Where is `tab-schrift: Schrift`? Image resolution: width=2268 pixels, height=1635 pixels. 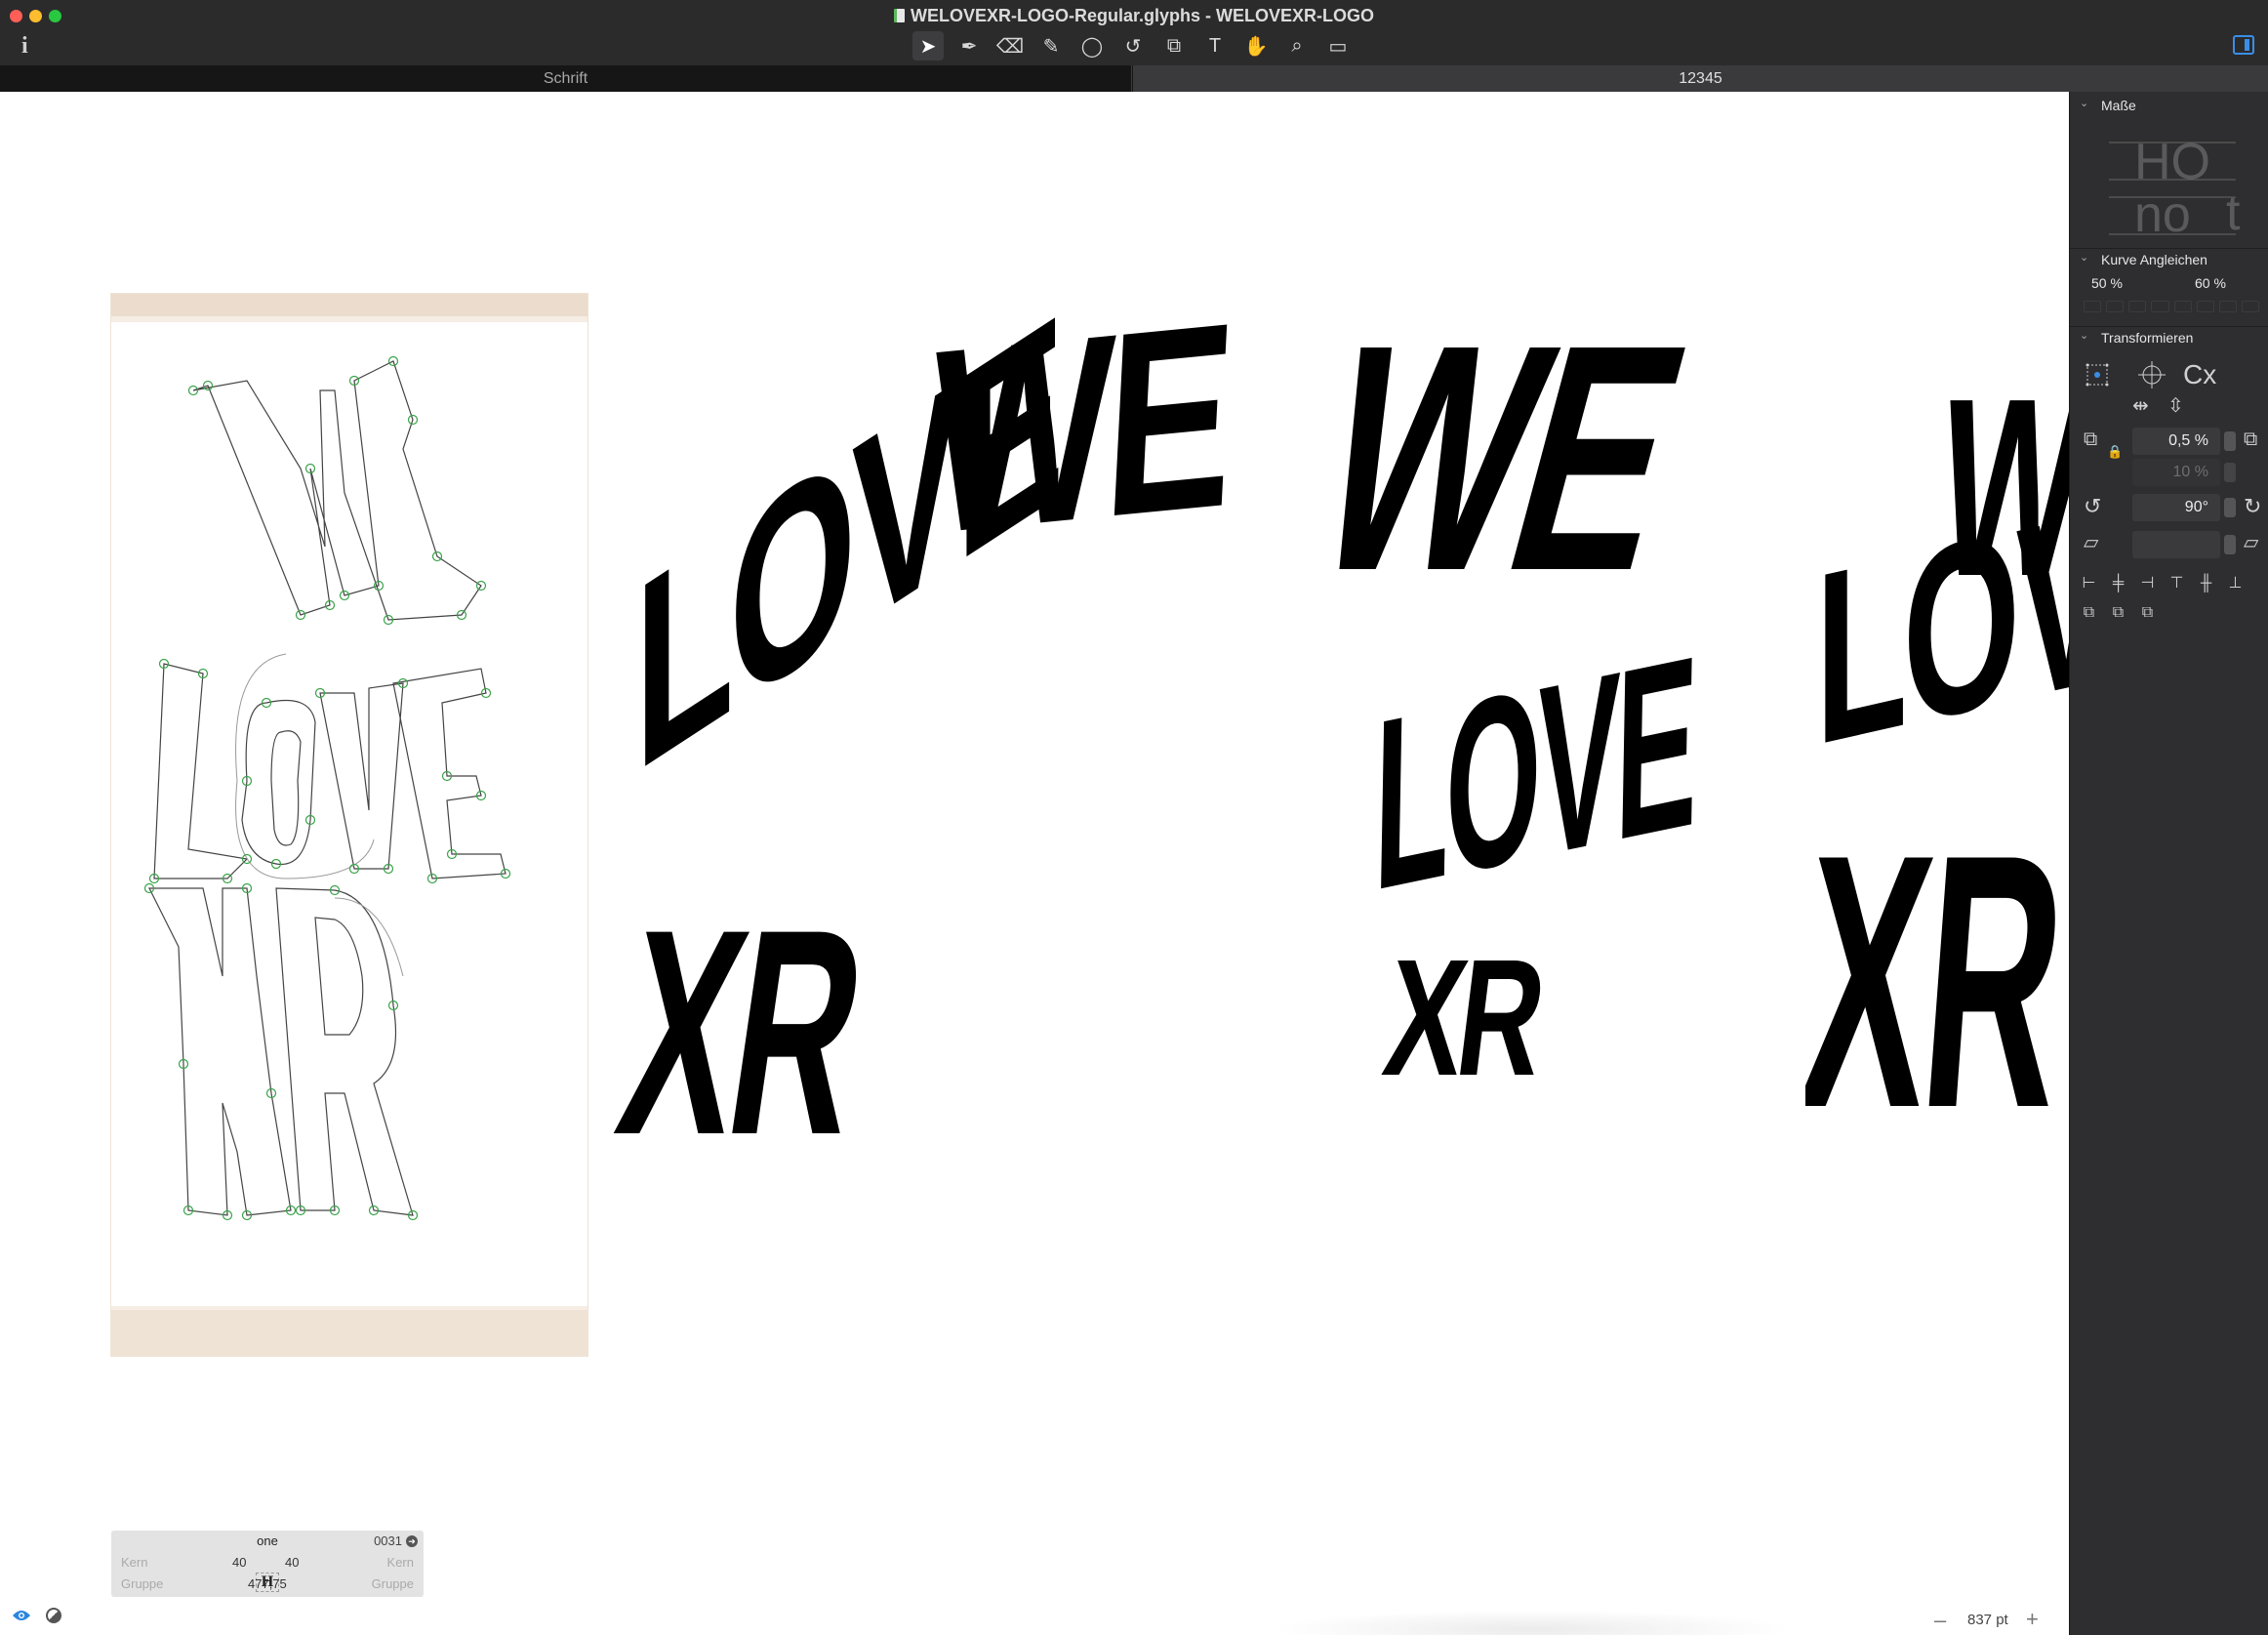 tab-schrift: Schrift is located at coordinates (566, 78).